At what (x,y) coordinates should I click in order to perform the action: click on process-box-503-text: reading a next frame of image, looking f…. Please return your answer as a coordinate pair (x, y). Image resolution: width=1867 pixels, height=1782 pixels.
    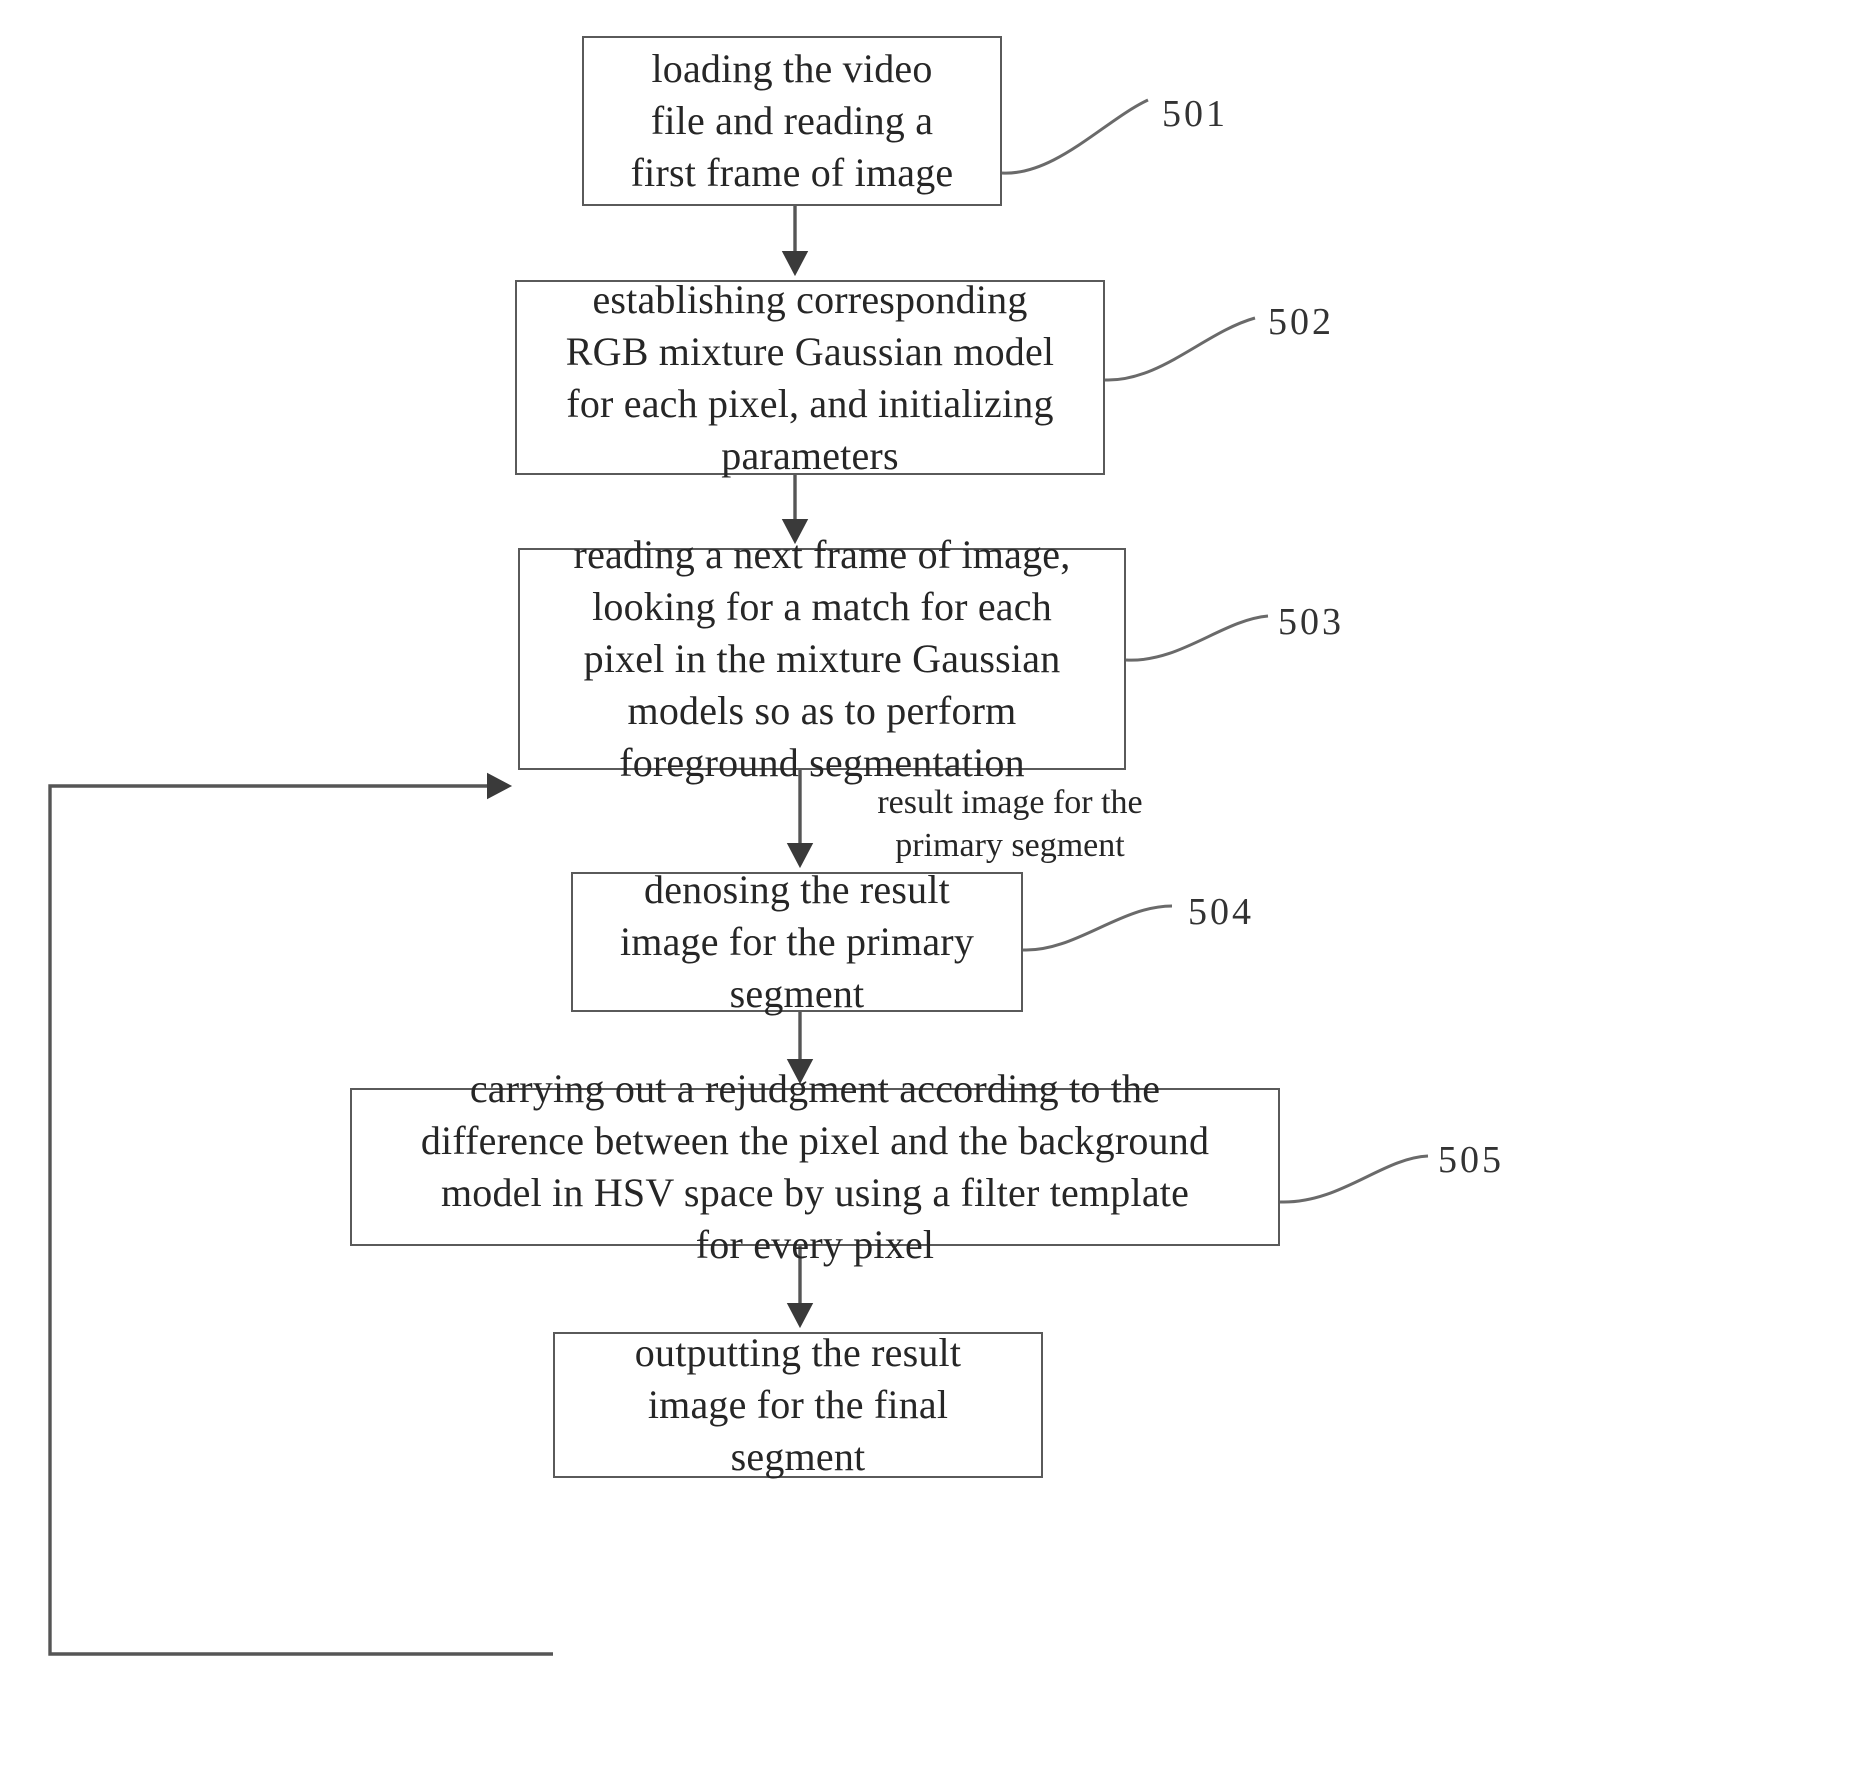
    Looking at the image, I should click on (822, 658).